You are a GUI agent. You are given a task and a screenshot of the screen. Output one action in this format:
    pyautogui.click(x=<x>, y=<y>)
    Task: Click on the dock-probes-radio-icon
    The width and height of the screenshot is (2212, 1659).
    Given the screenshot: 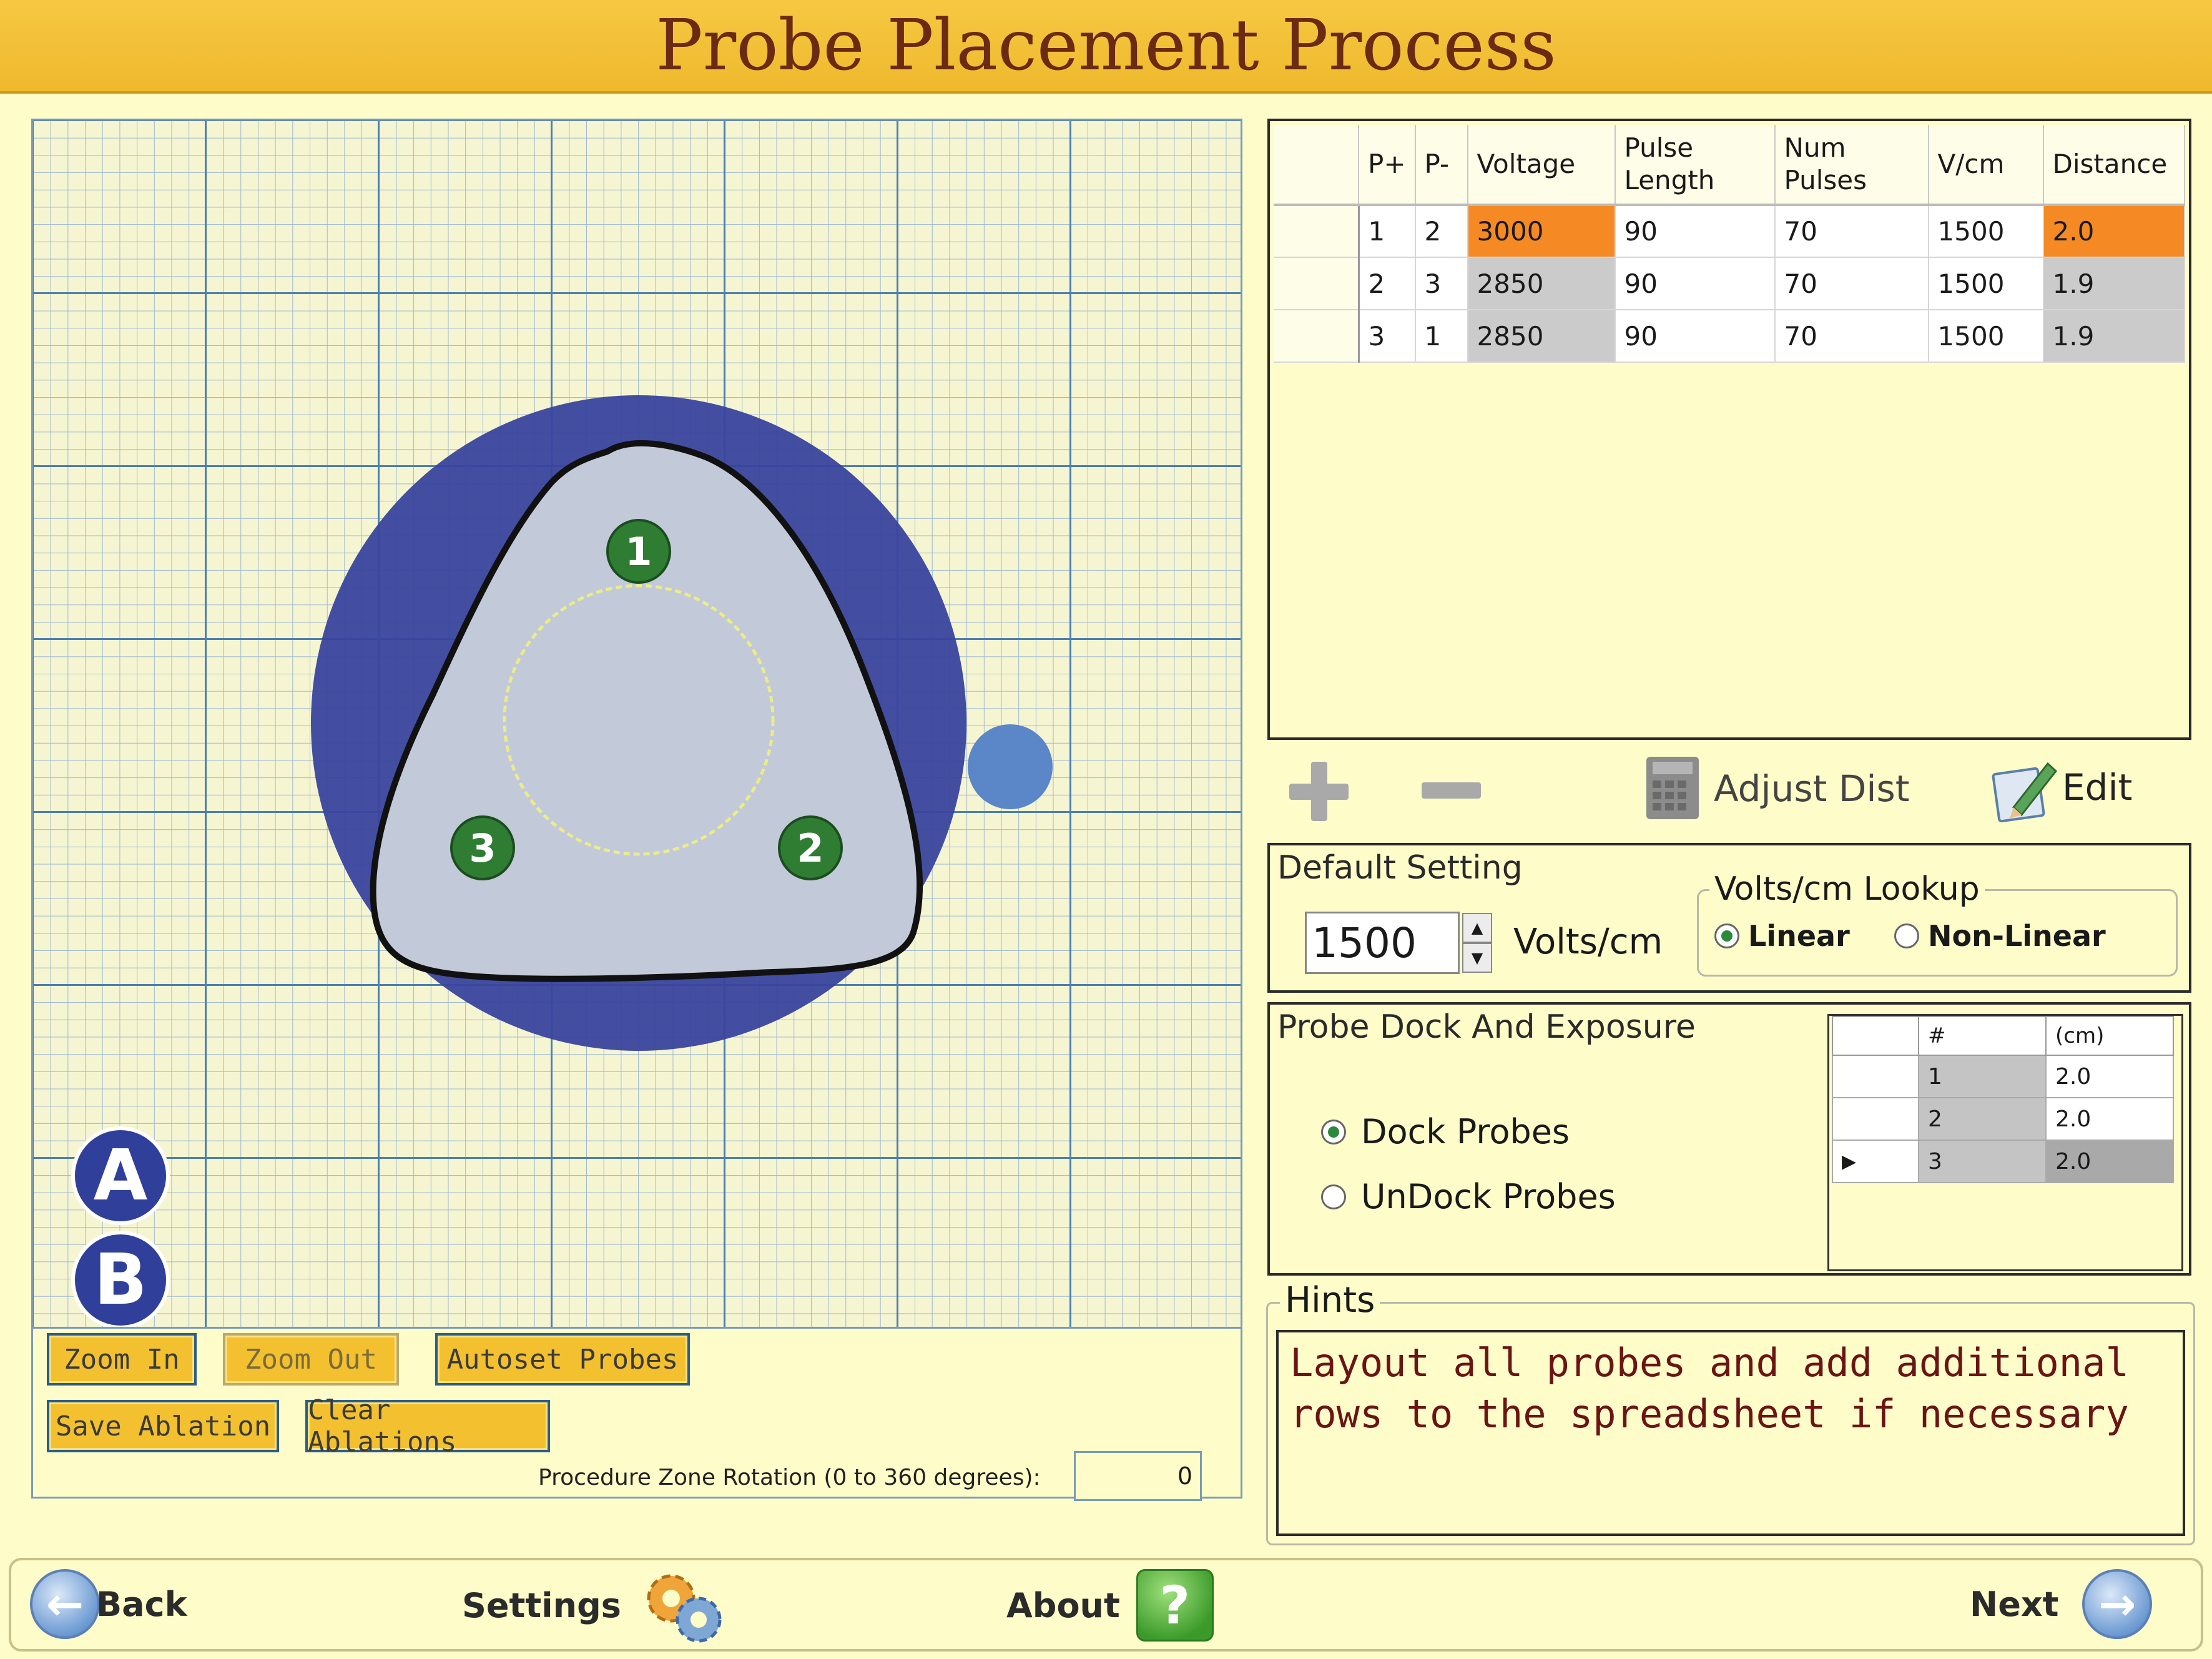 What is the action you would take?
    pyautogui.click(x=1333, y=1132)
    